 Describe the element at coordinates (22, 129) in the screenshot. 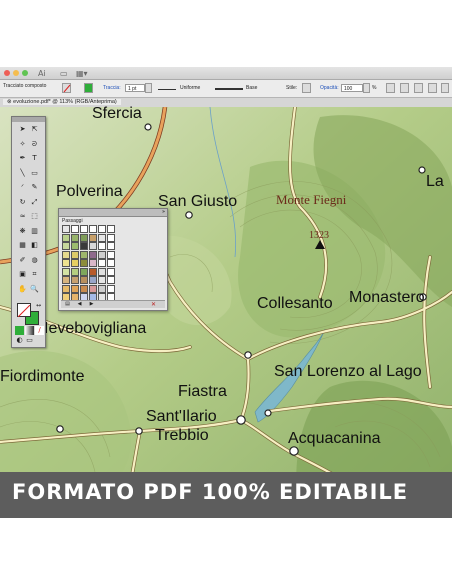

I see `selection-icon: ➤` at that location.